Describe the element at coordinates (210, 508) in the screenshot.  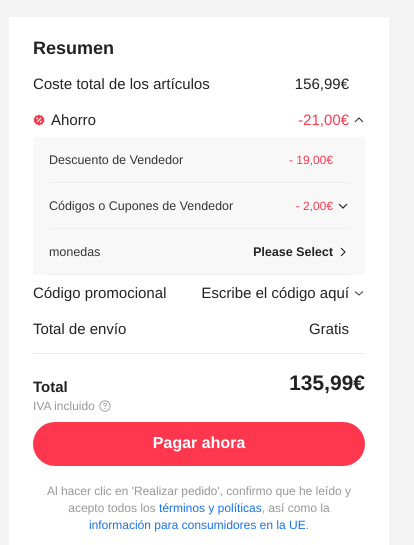
I see `policy-link: términos y políticas` at that location.